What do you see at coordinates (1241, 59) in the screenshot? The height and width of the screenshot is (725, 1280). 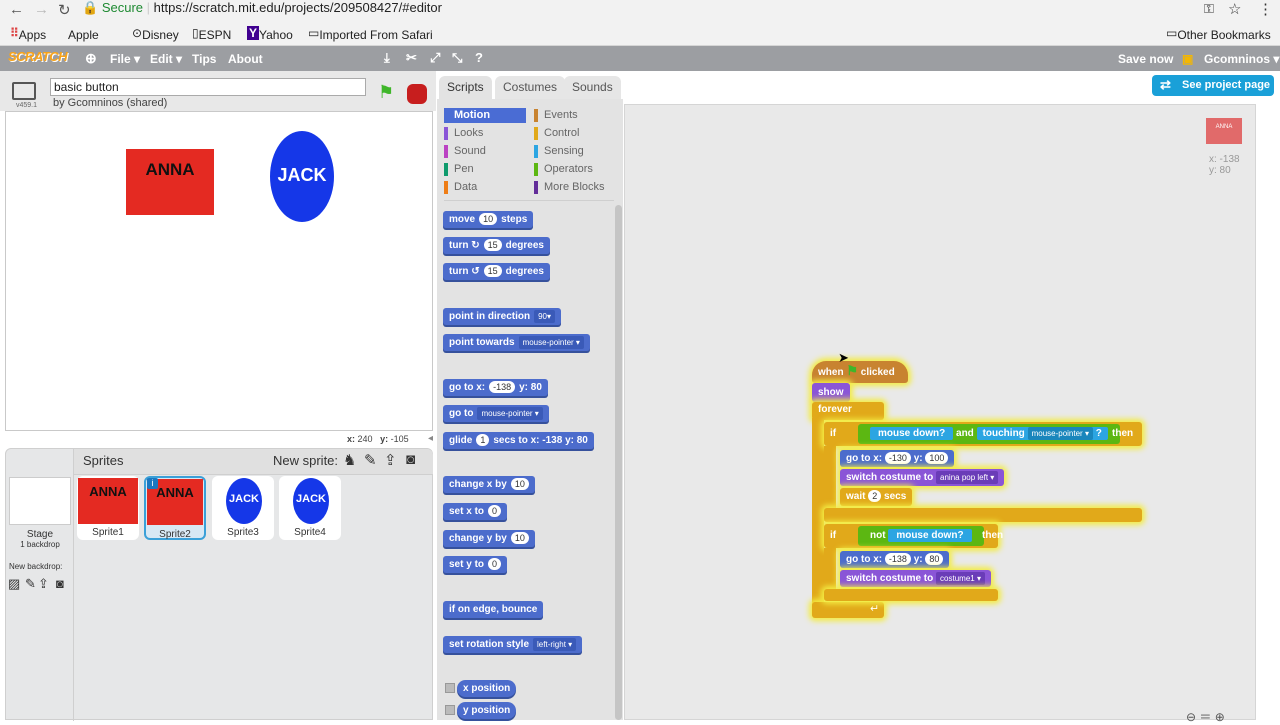 I see `user-menu: Gcomninos ▾` at bounding box center [1241, 59].